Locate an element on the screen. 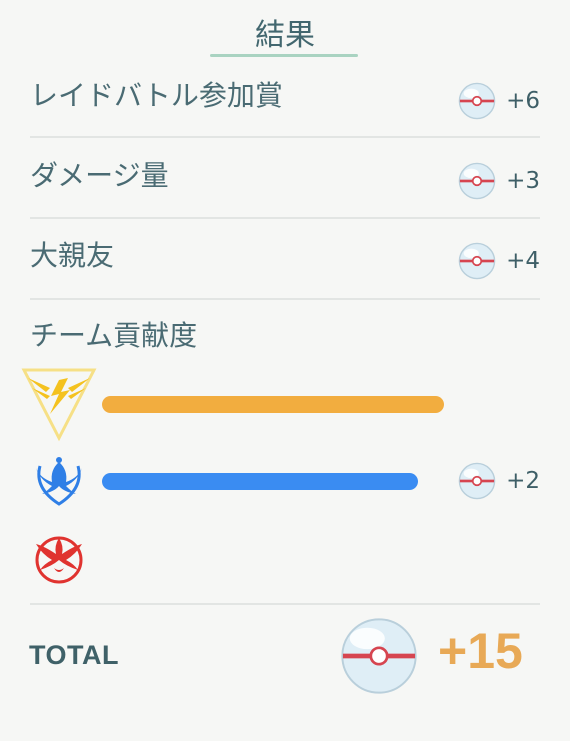 The width and height of the screenshot is (570, 741). total-value: +15 is located at coordinates (480, 651).